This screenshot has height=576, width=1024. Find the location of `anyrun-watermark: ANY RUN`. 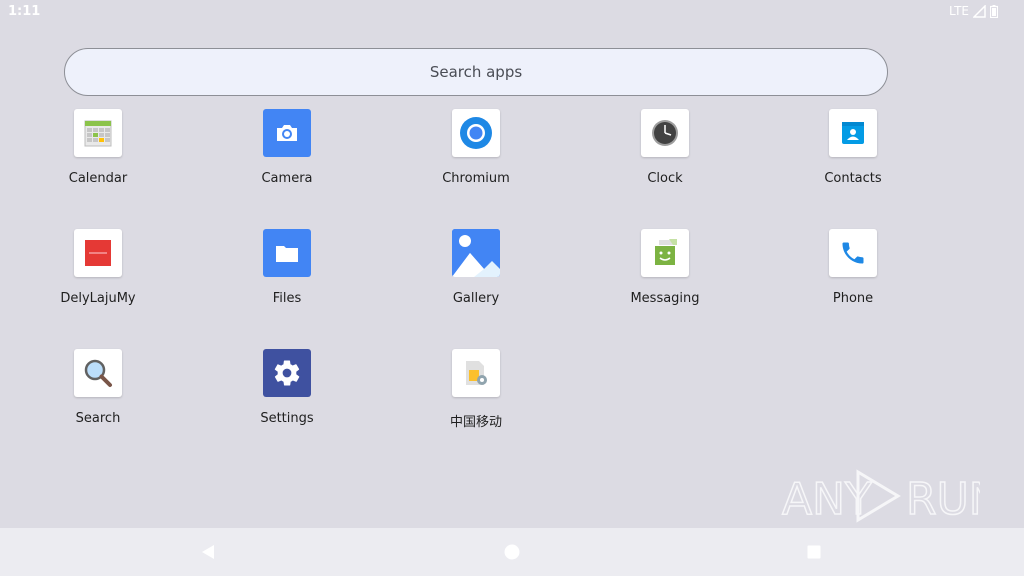

anyrun-watermark: ANY RUN is located at coordinates (891, 496).